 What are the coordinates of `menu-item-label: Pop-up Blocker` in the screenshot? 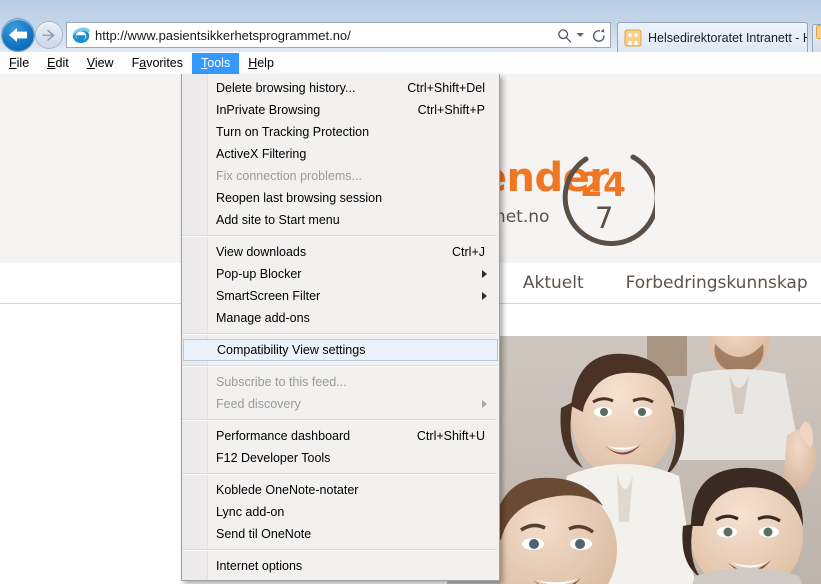 It's located at (259, 274).